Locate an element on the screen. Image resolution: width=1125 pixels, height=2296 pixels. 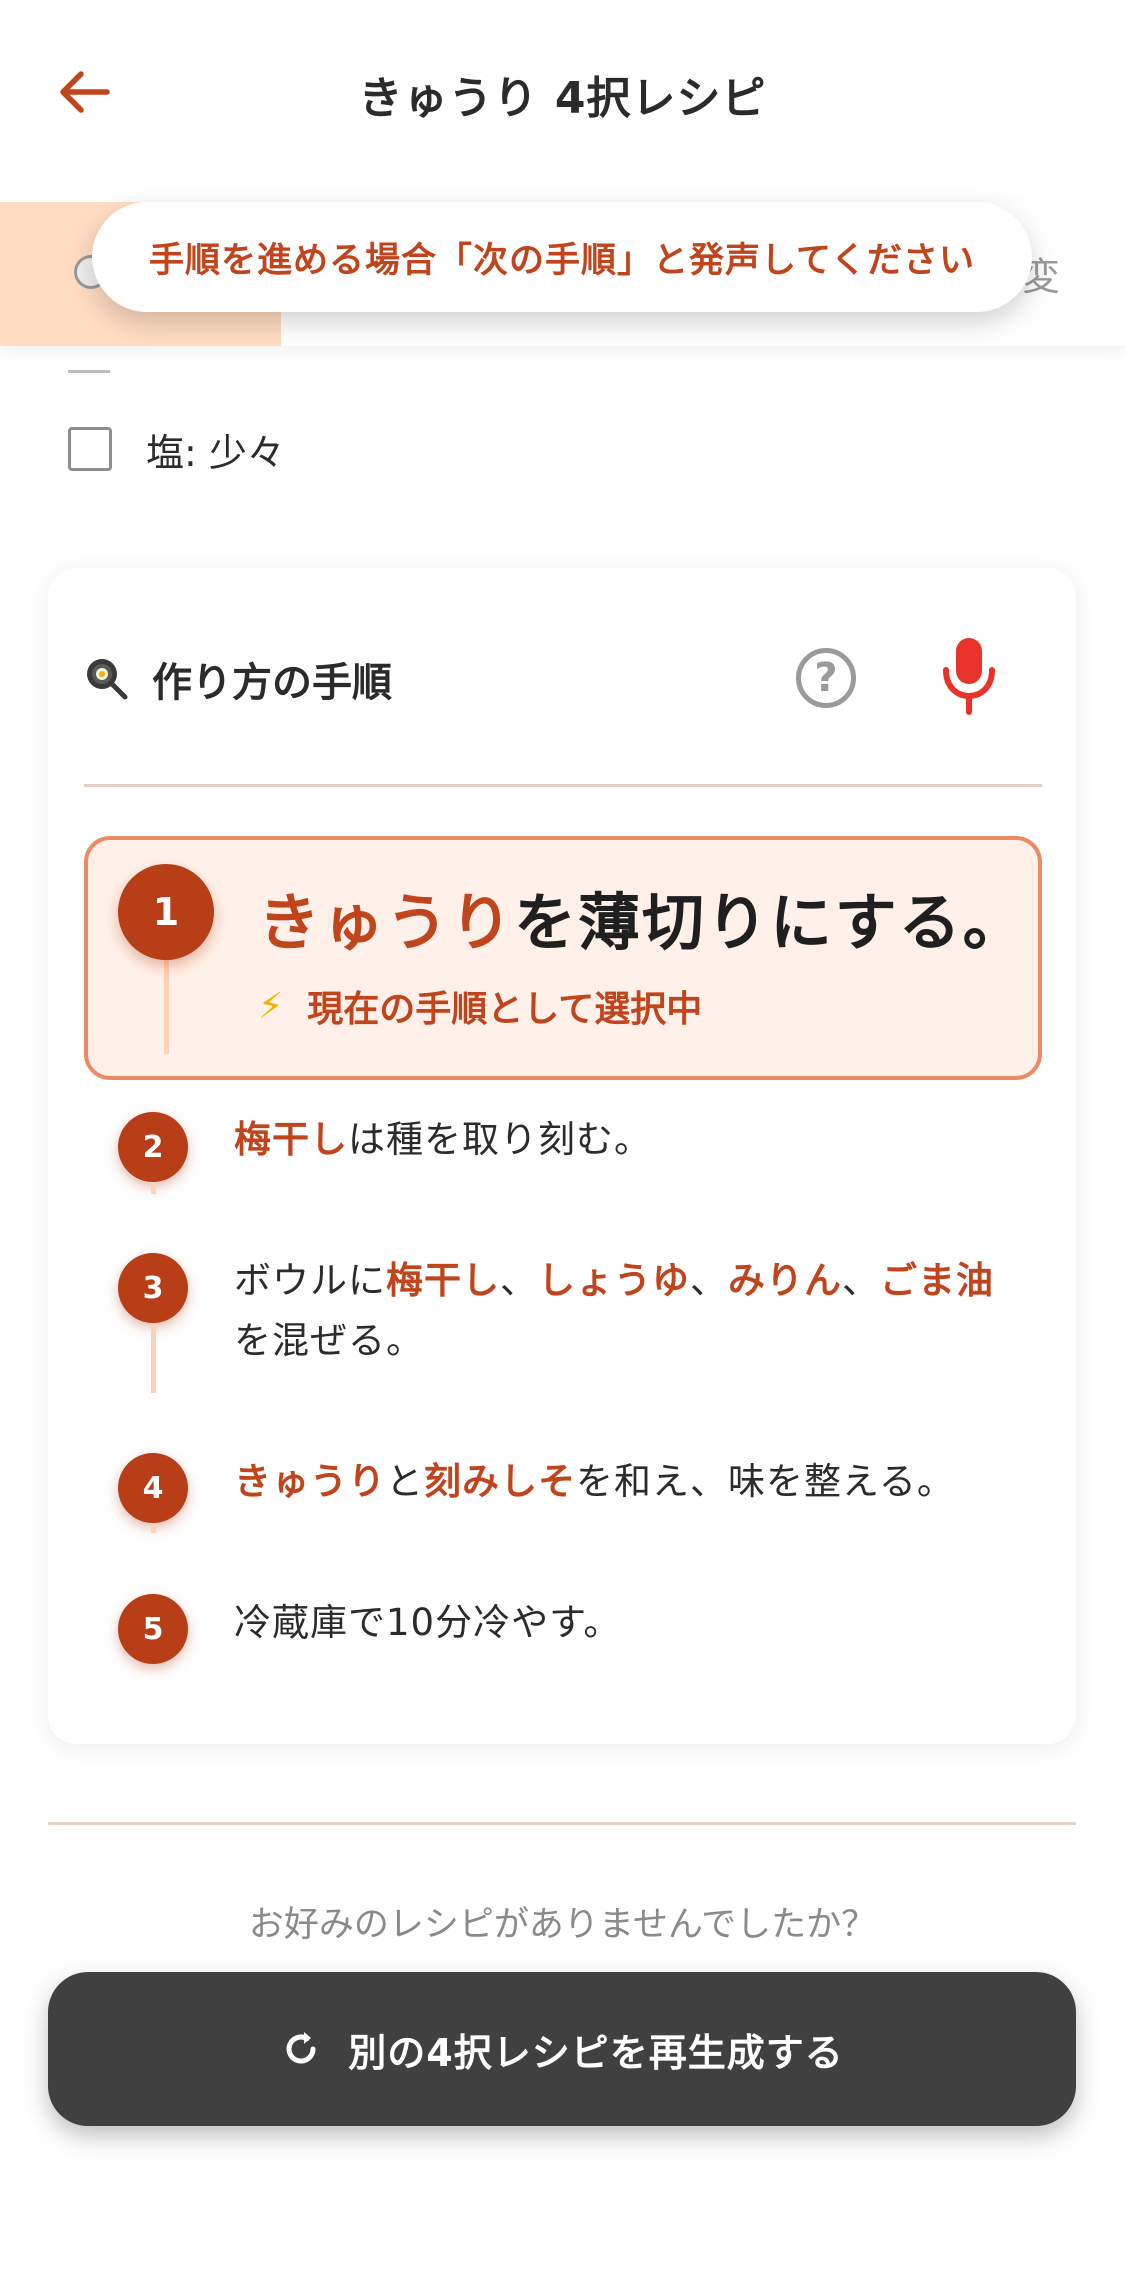
step-text-segment: を和え、味を整える。 is located at coordinates (765, 1481).